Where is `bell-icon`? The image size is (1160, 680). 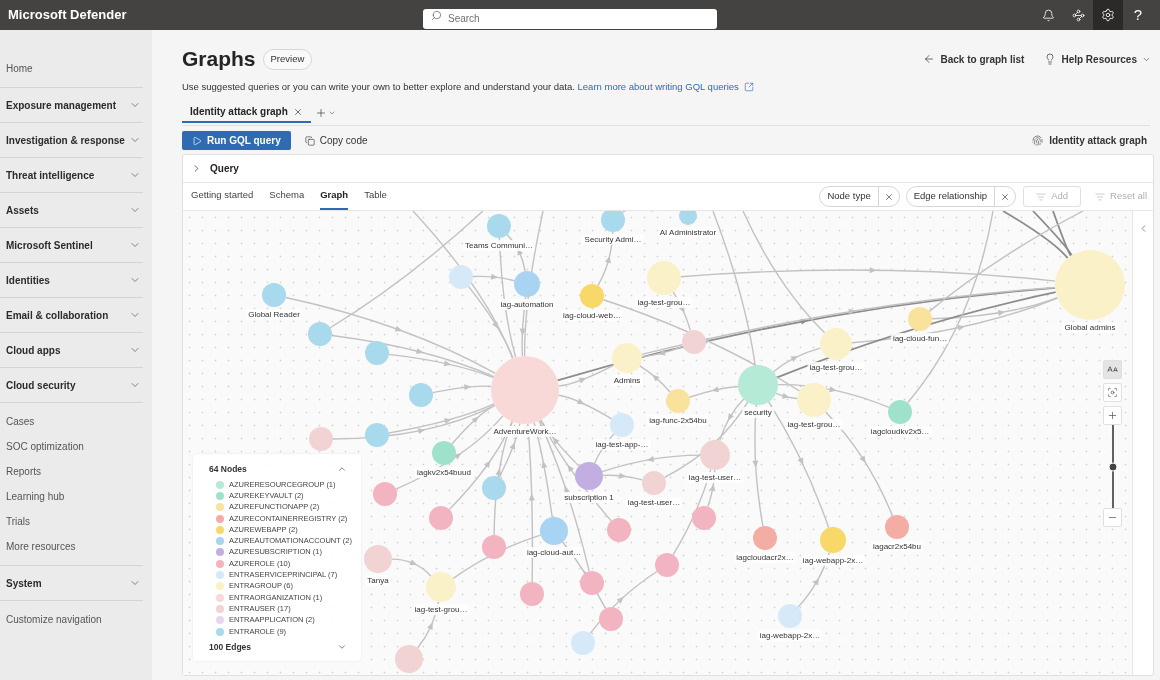
bell-icon is located at coordinates (1048, 15).